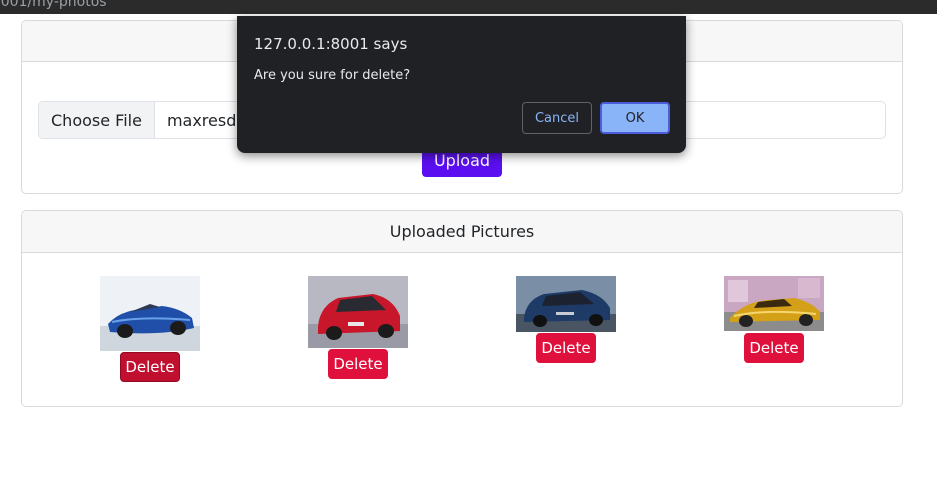 This screenshot has width=937, height=483. What do you see at coordinates (462, 232) in the screenshot?
I see `uploaded-pictures-title: Uploaded Pictures` at bounding box center [462, 232].